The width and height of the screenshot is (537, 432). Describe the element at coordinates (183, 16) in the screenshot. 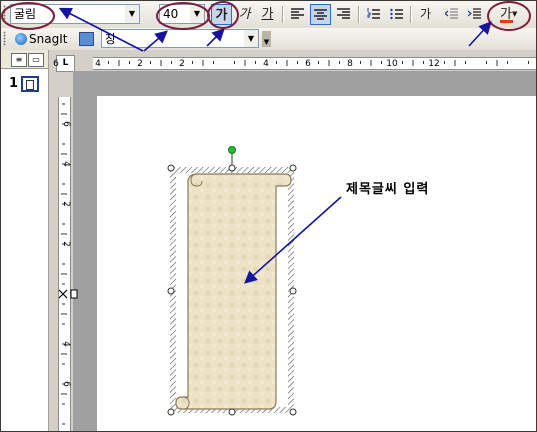

I see `font-size-highlight` at that location.